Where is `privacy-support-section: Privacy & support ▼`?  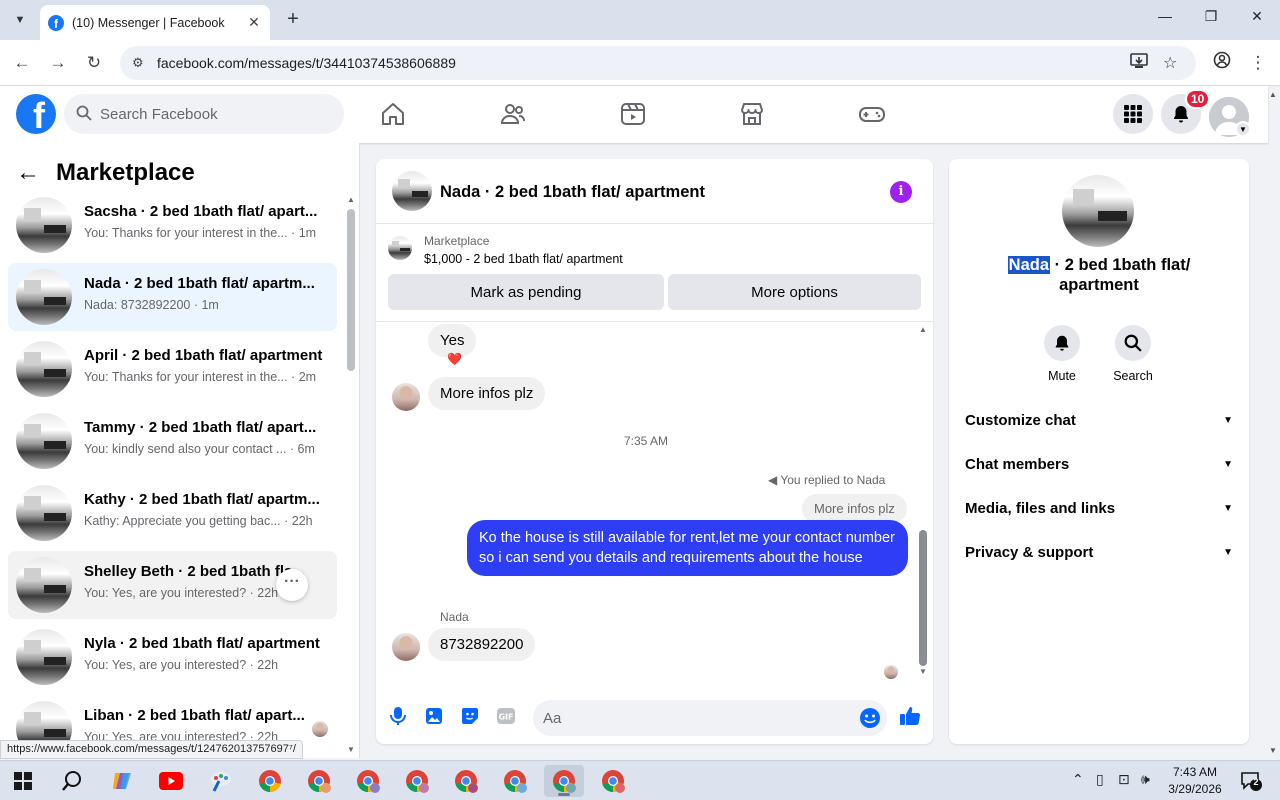
privacy-support-section: Privacy & support ▼ is located at coordinates (1099, 552).